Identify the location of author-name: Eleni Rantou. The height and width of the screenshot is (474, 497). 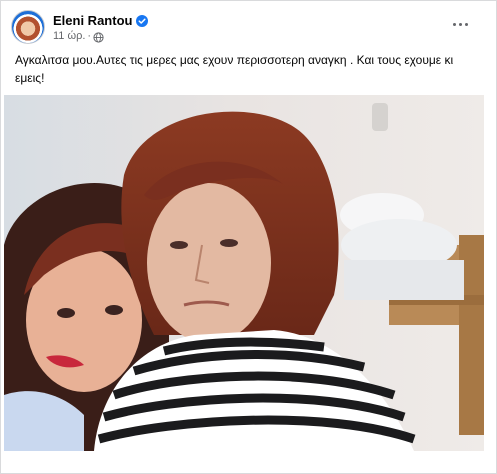
(92, 20).